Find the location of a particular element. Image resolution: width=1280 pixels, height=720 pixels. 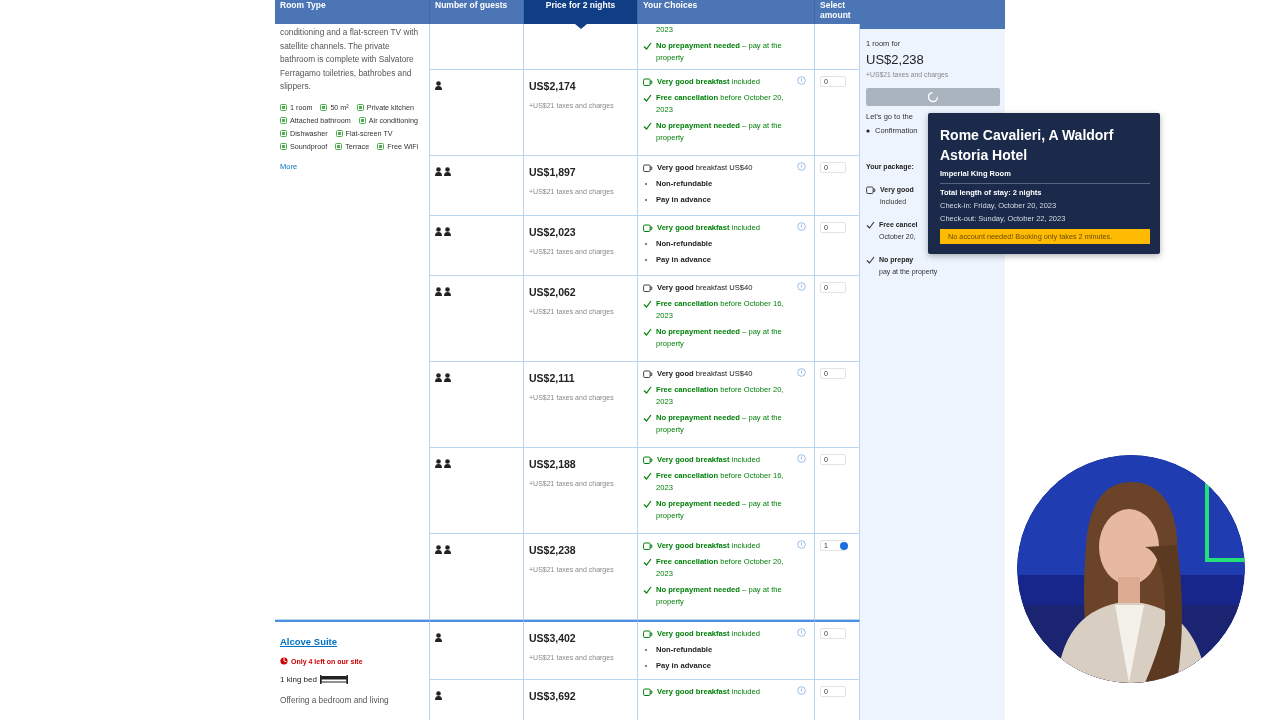

room-price: US$2,062 is located at coordinates (552, 292).